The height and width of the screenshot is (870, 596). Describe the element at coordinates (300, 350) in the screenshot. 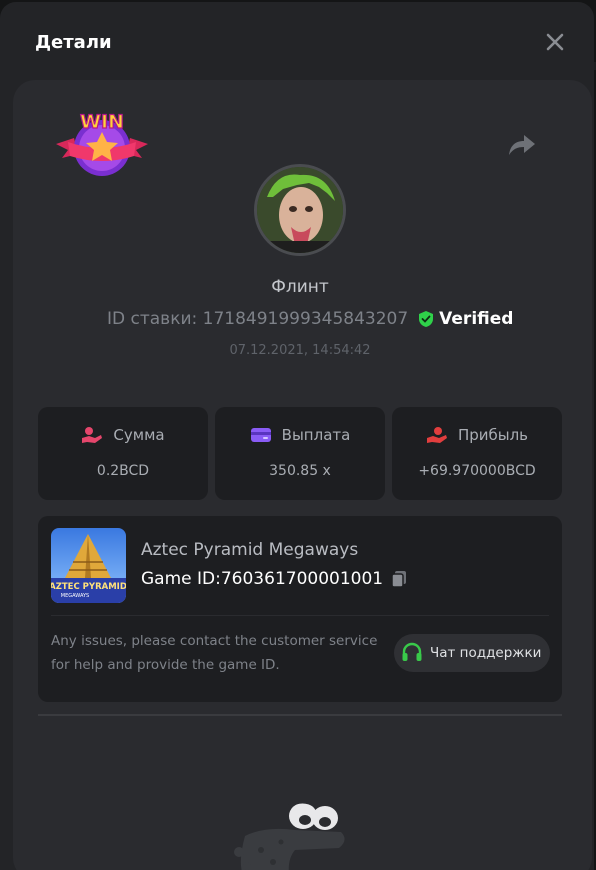

I see `bet-datetime: 07.12.2021, 14:54:42` at that location.